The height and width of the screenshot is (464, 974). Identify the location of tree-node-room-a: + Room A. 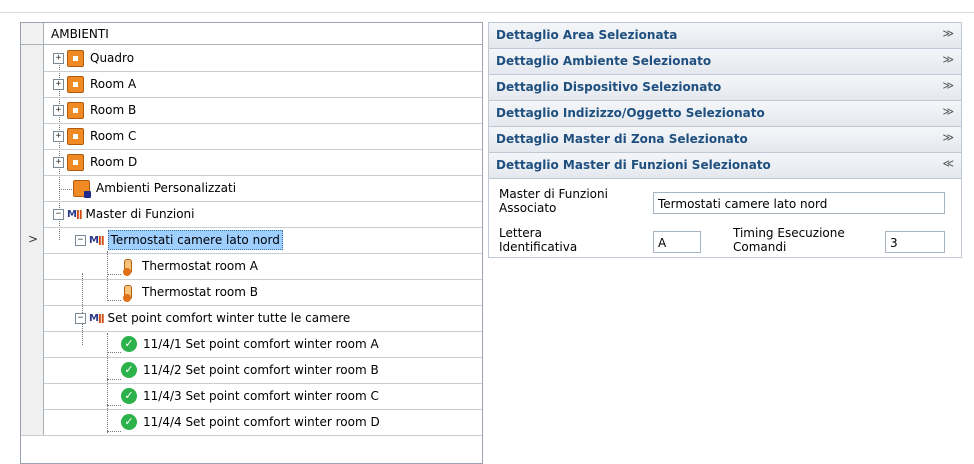
(94, 84).